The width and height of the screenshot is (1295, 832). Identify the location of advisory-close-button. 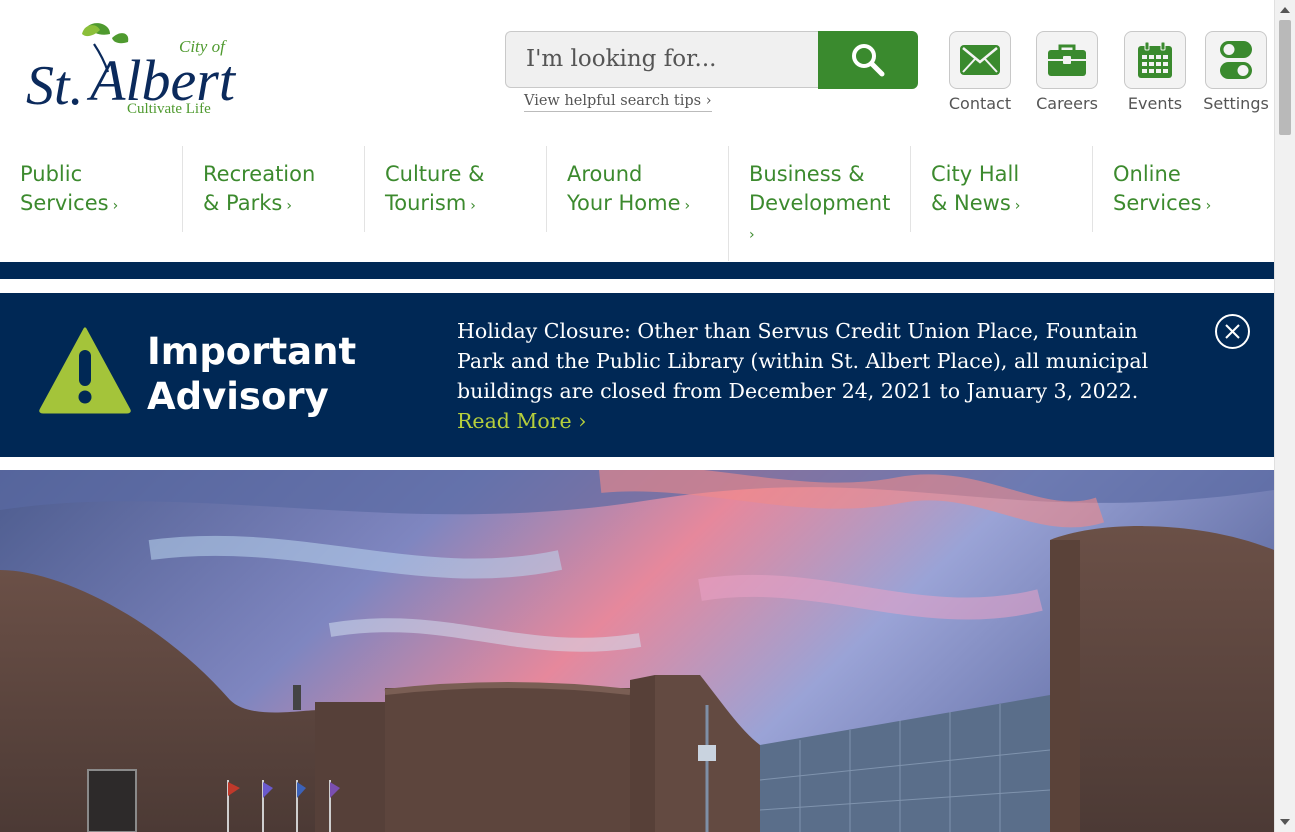
(1232, 331).